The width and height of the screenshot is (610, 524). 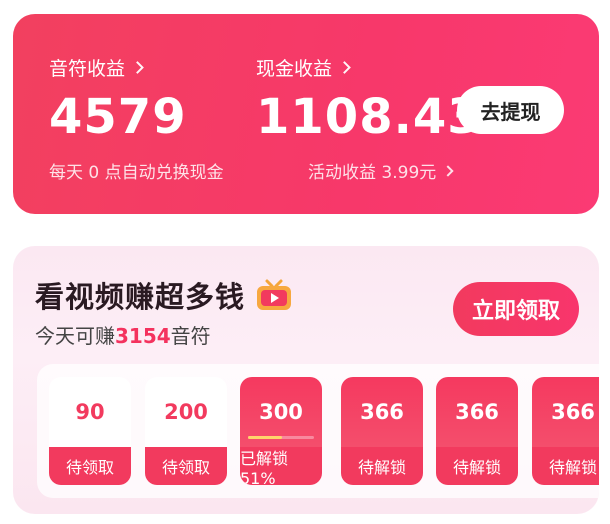 I want to click on promo-title-row: 看视频赚超多钱, so click(x=164, y=295).